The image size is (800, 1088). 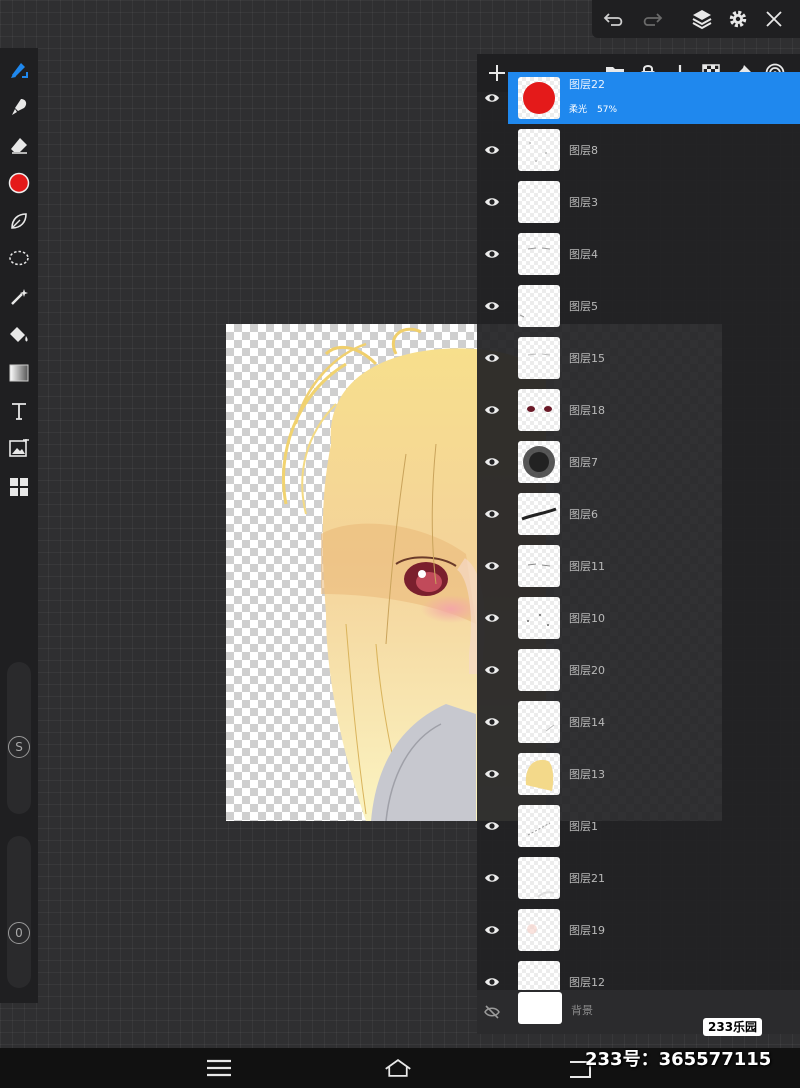 What do you see at coordinates (654, 202) in the screenshot?
I see `layer-row: 图层3` at bounding box center [654, 202].